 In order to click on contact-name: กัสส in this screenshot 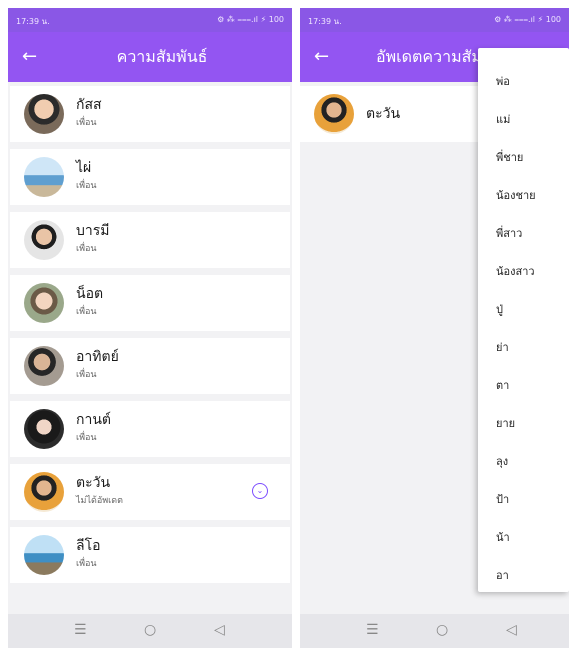, I will do `click(89, 105)`.